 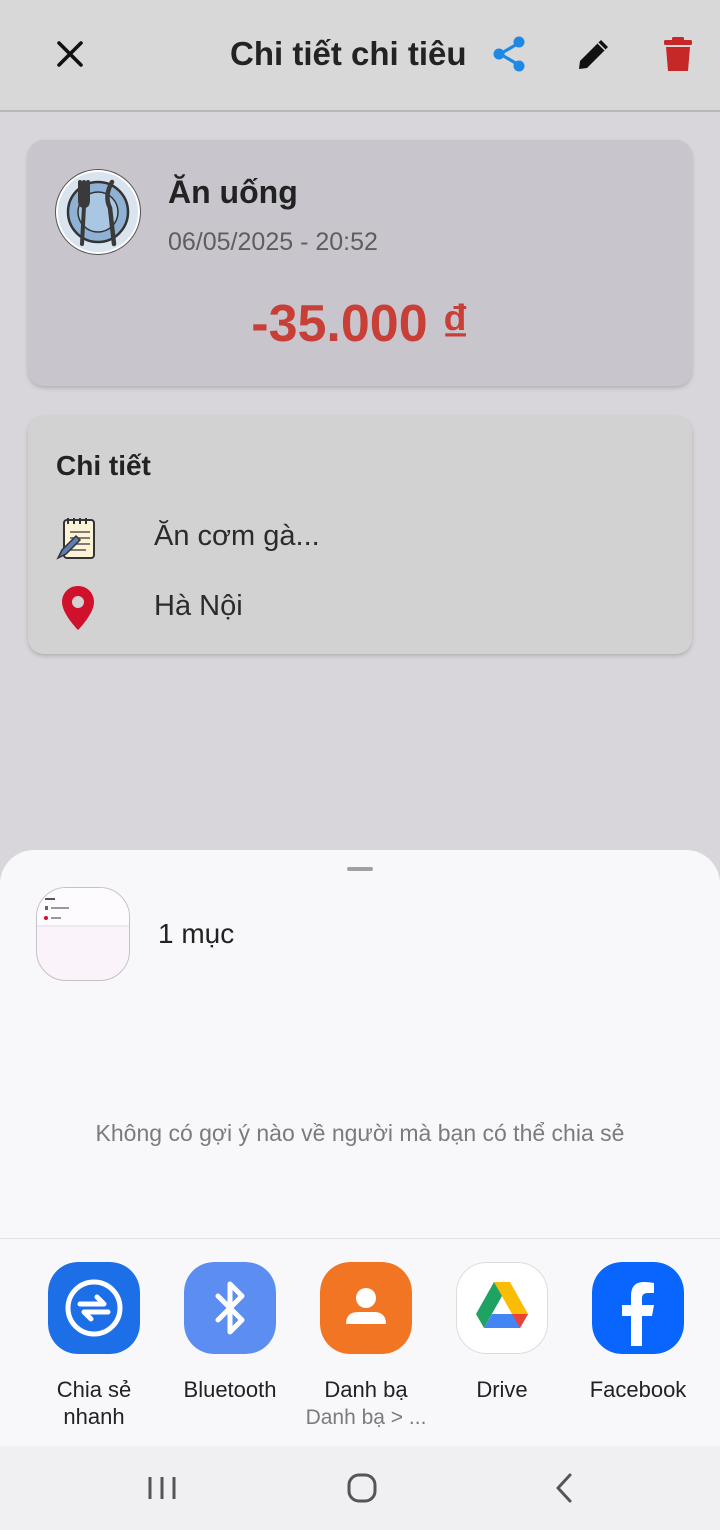 I want to click on share-icon, so click(x=510, y=54).